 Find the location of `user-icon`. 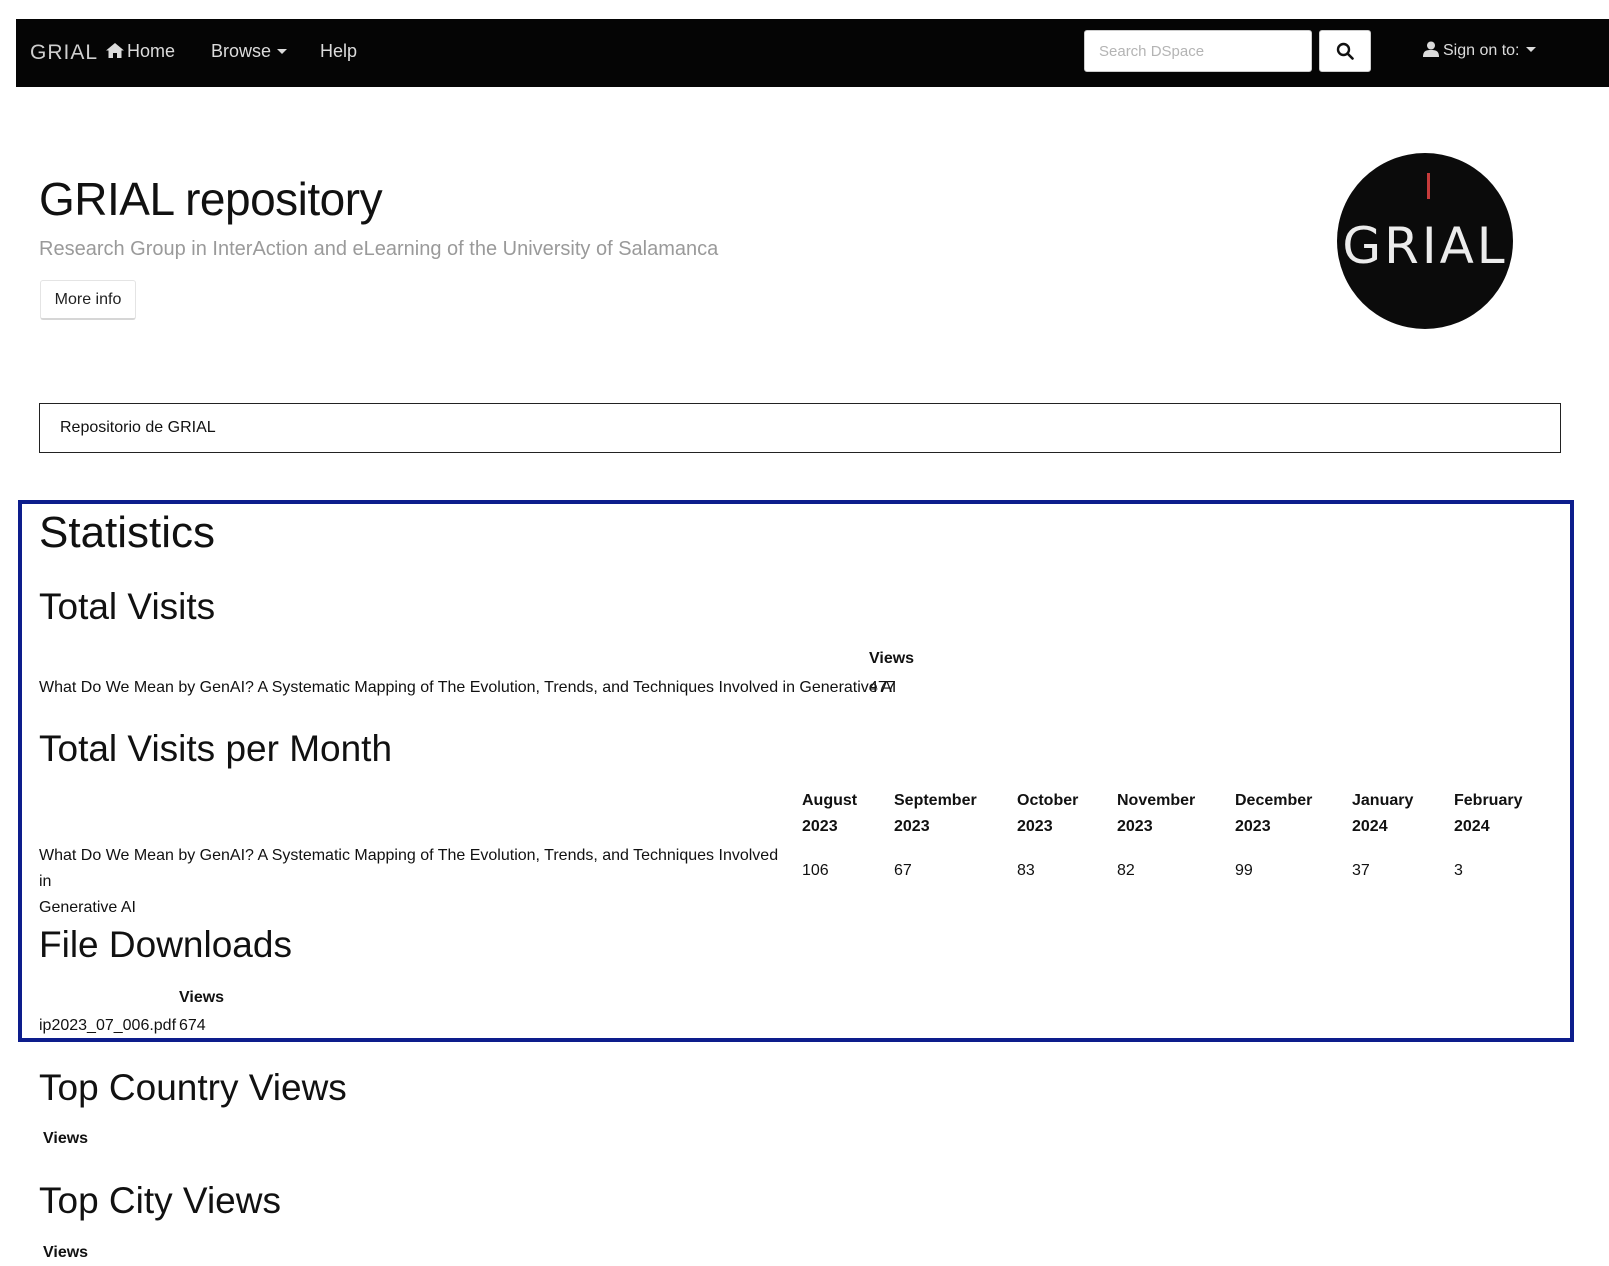

user-icon is located at coordinates (1431, 49).